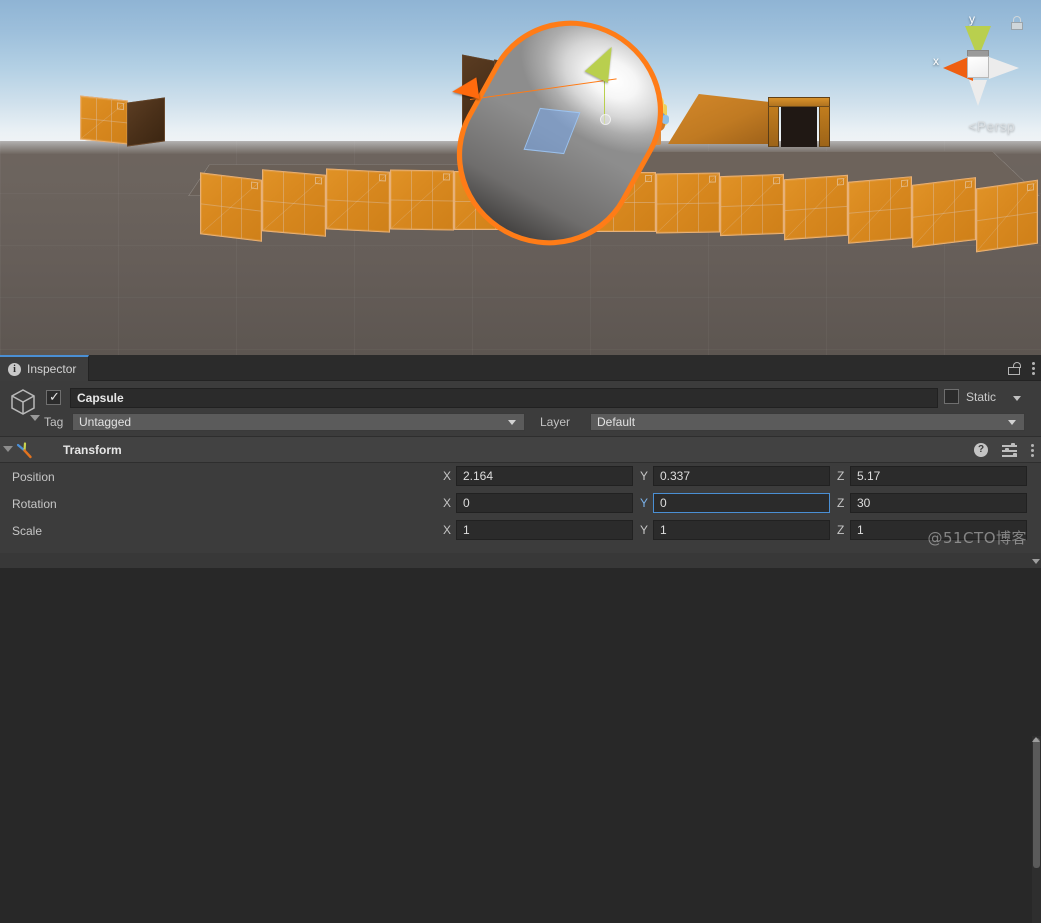 Image resolution: width=1041 pixels, height=923 pixels. I want to click on transform-component-header: Transform ?, so click(520, 450).